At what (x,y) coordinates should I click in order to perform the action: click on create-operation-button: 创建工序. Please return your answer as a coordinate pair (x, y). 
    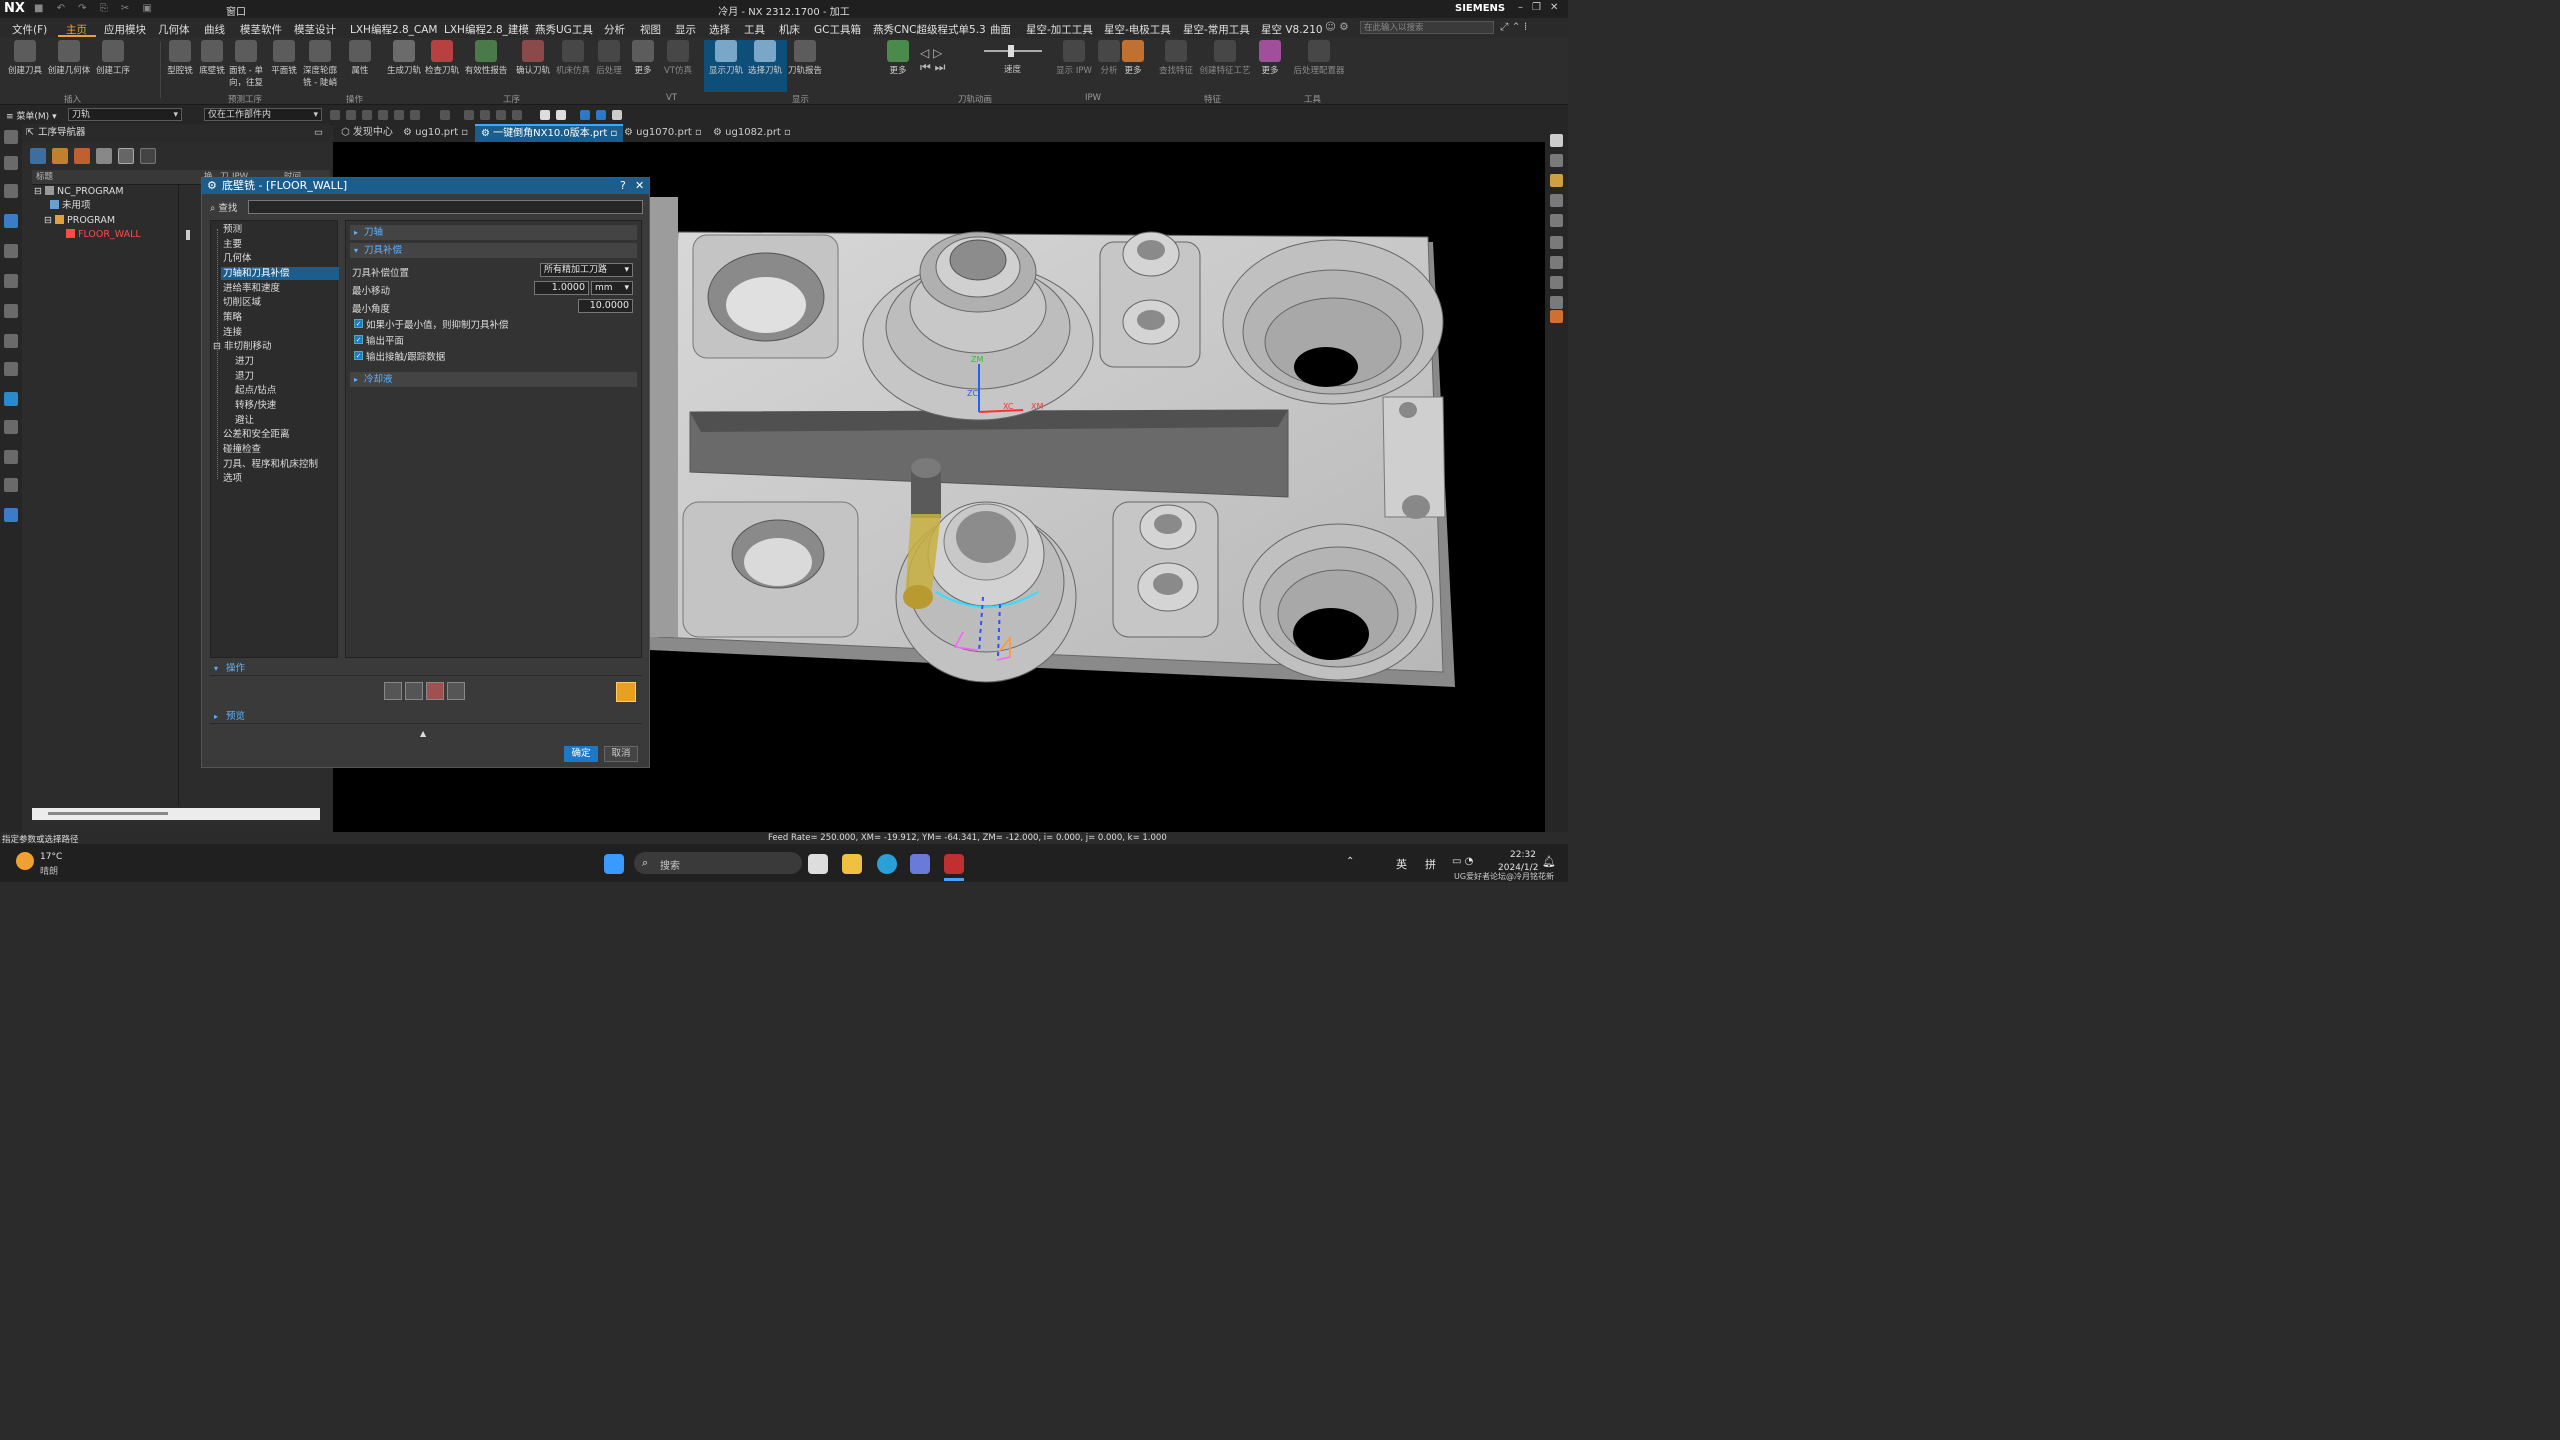
    Looking at the image, I should click on (113, 58).